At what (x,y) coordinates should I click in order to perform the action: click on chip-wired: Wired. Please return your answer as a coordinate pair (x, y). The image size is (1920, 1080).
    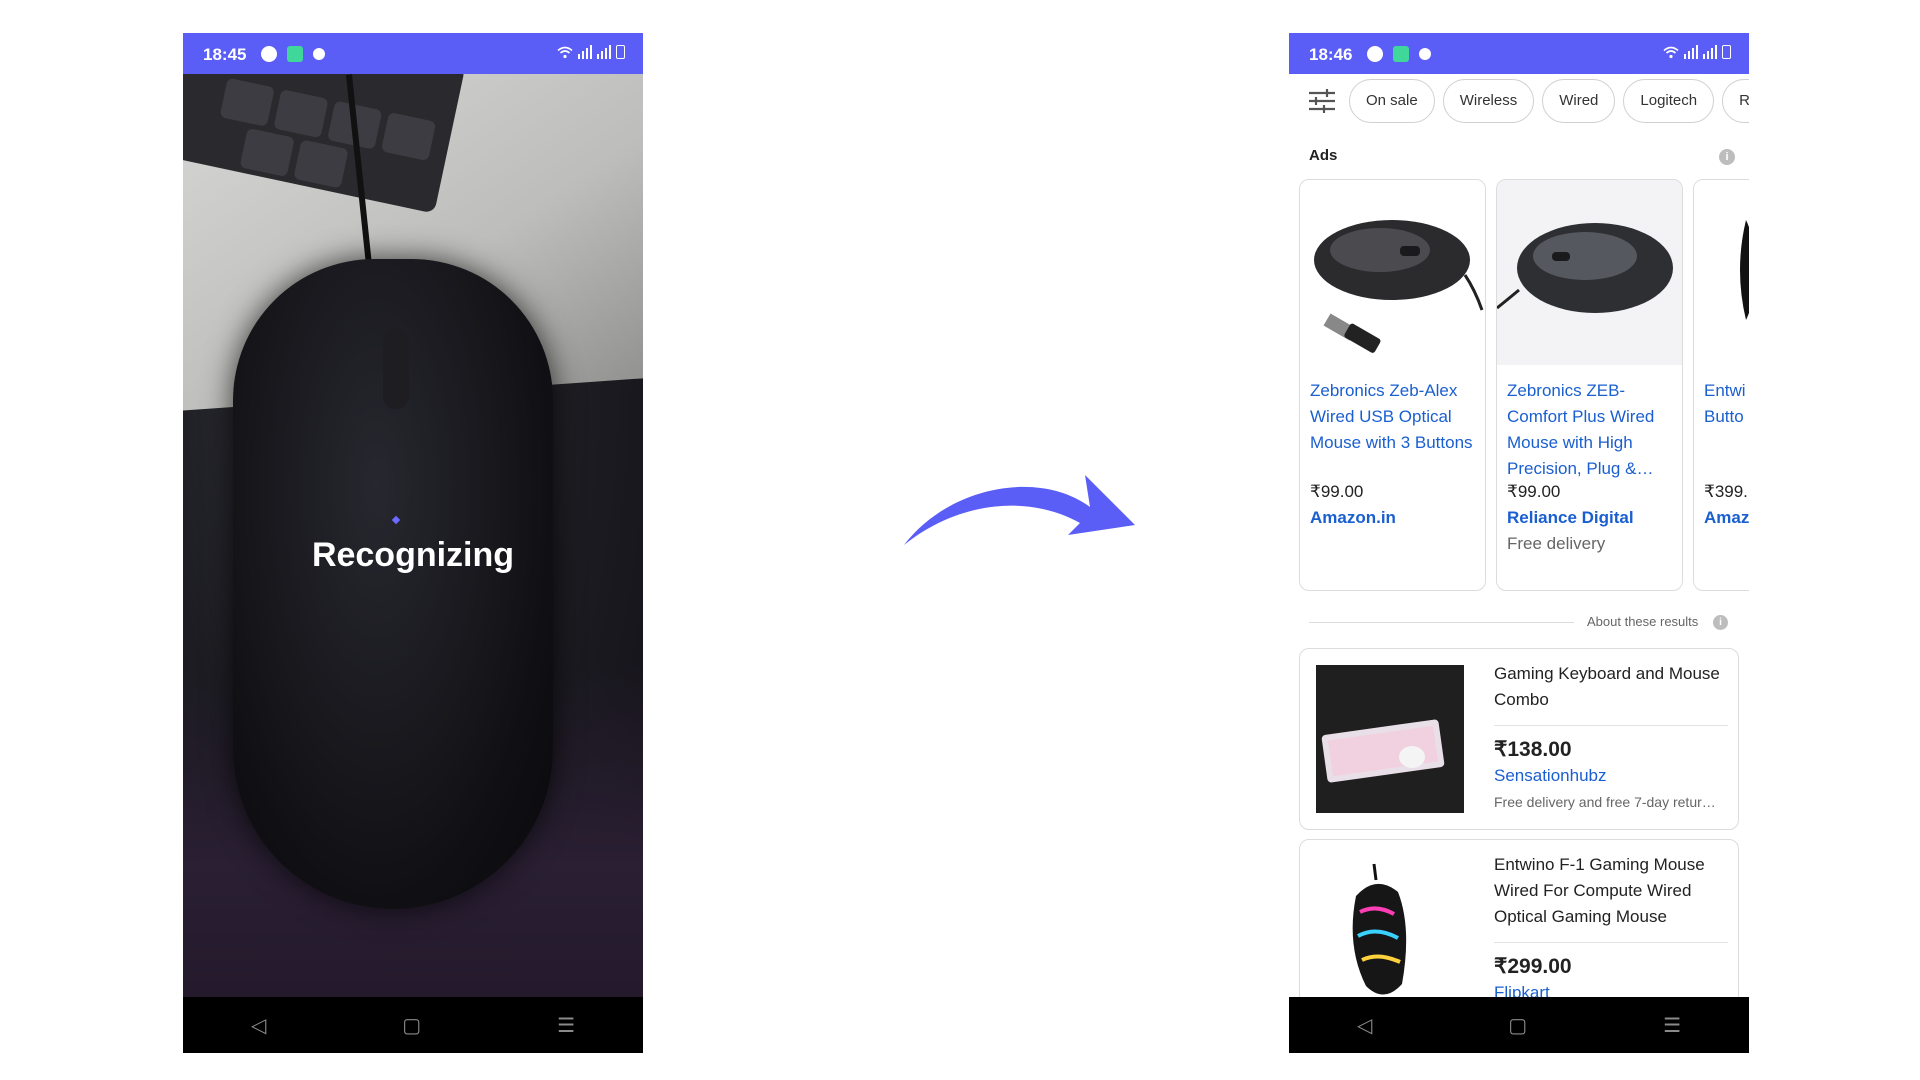
    Looking at the image, I should click on (1579, 101).